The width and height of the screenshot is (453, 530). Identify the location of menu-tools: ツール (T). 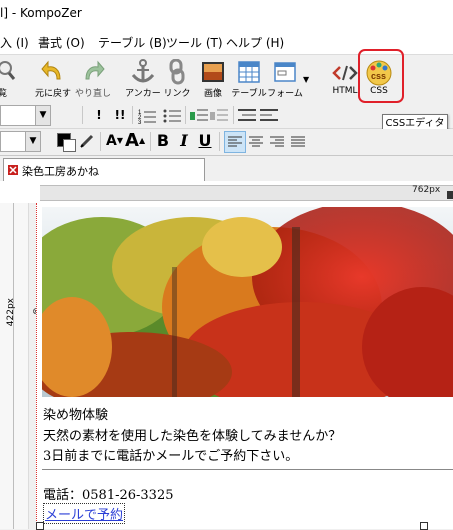
(194, 42).